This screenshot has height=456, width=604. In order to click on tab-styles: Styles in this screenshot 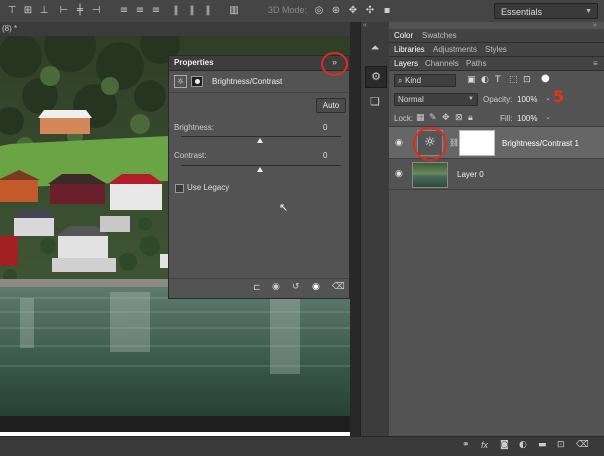, I will do `click(496, 49)`.